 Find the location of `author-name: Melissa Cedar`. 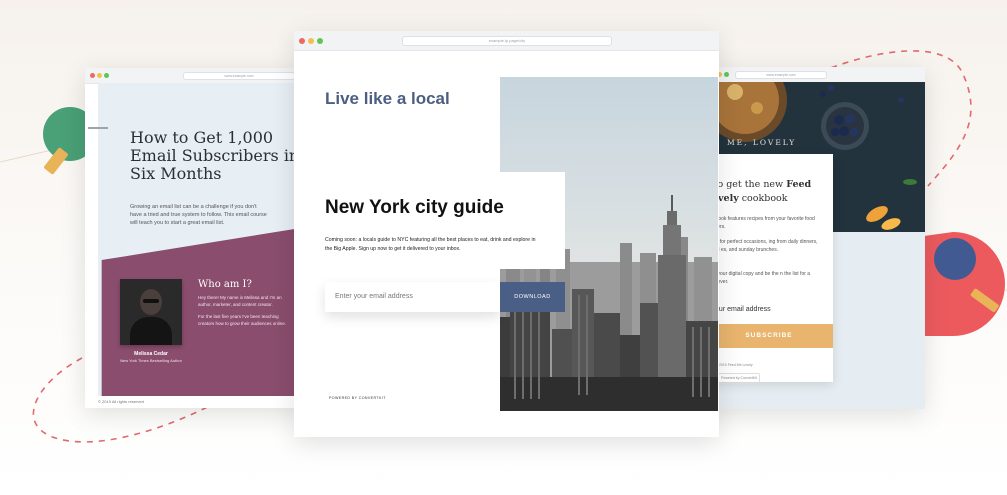

author-name: Melissa Cedar is located at coordinates (151, 354).